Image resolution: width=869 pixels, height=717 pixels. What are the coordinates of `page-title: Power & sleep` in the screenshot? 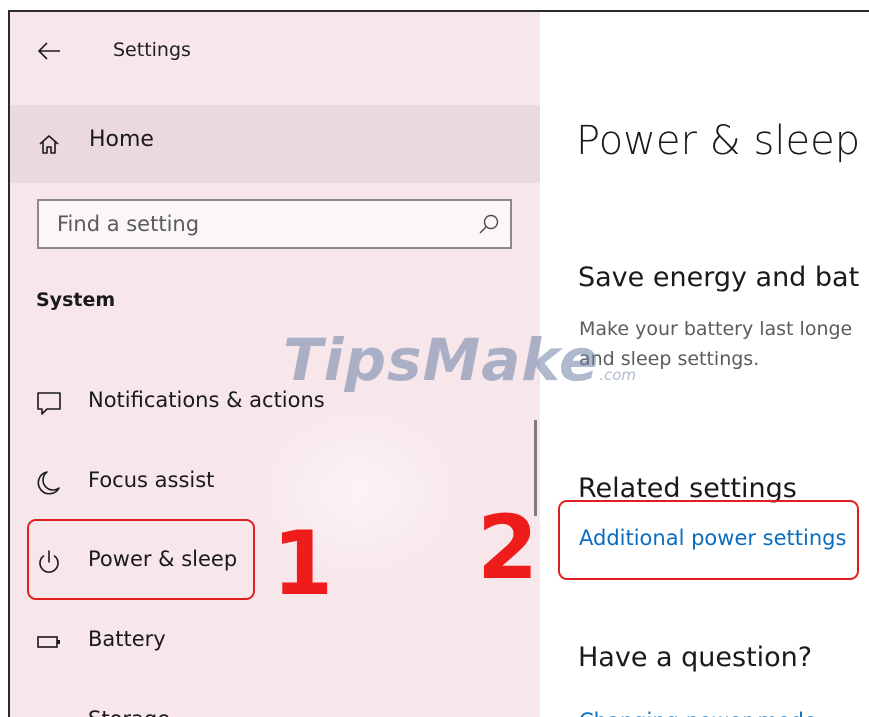 It's located at (718, 141).